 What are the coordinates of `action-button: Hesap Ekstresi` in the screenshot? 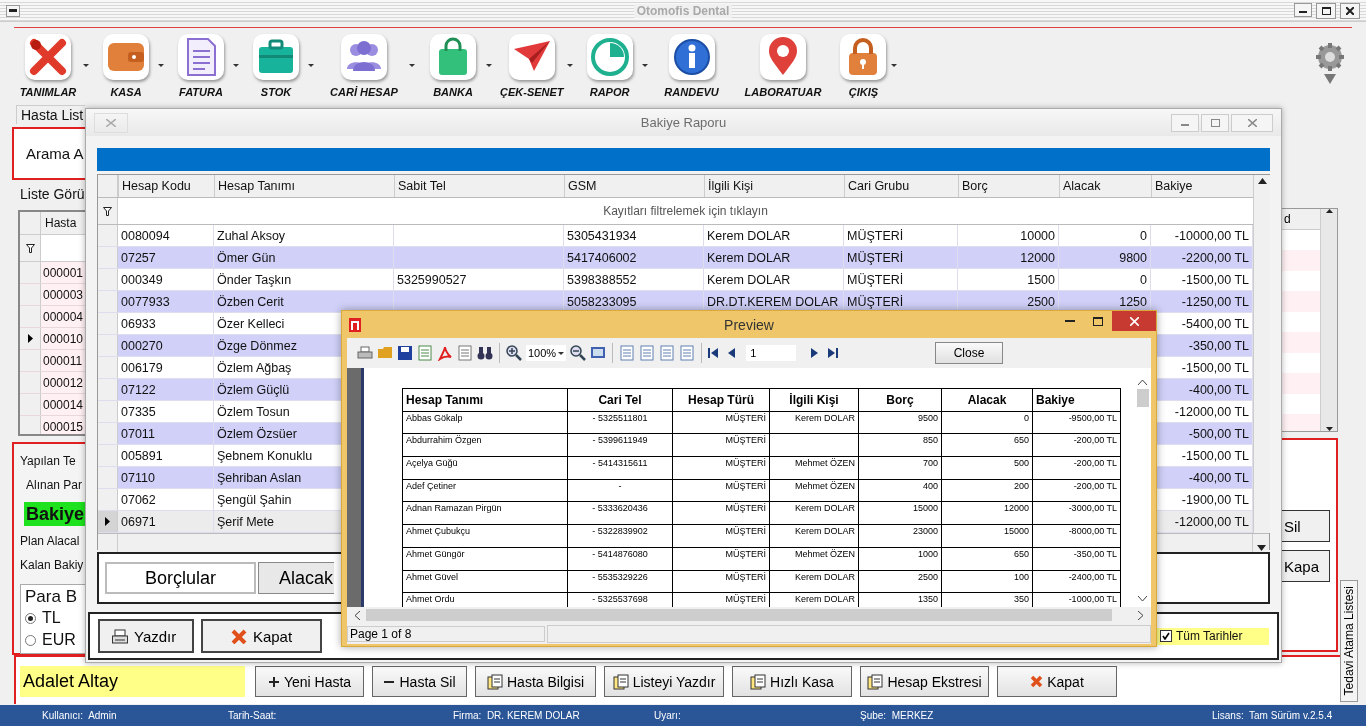 It's located at (924, 681).